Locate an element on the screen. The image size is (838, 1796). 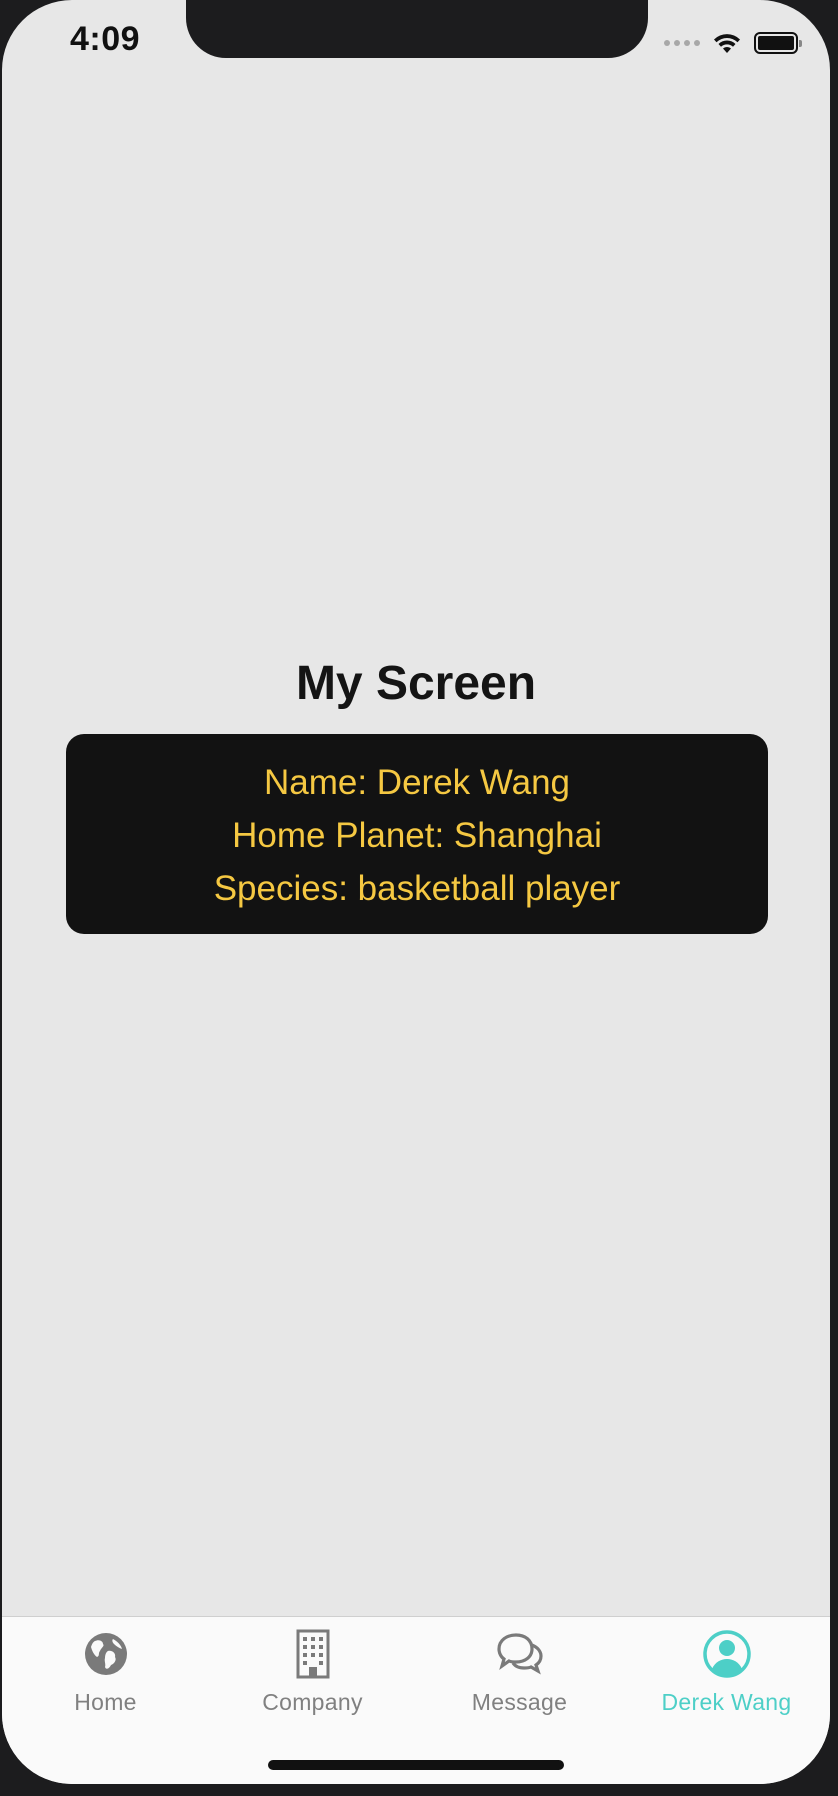
tab-profile: Derek Wang is located at coordinates (726, 1677).